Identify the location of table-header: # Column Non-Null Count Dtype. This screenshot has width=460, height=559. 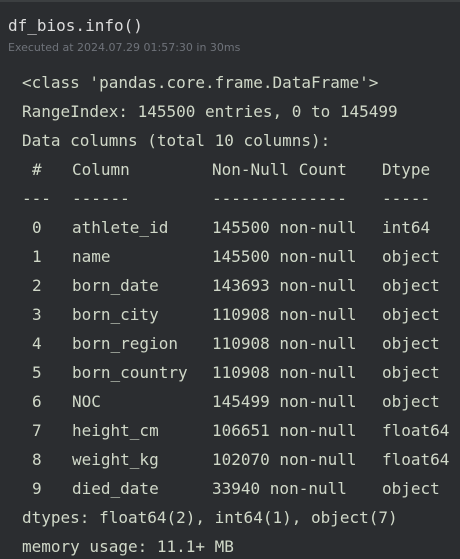
(226, 171).